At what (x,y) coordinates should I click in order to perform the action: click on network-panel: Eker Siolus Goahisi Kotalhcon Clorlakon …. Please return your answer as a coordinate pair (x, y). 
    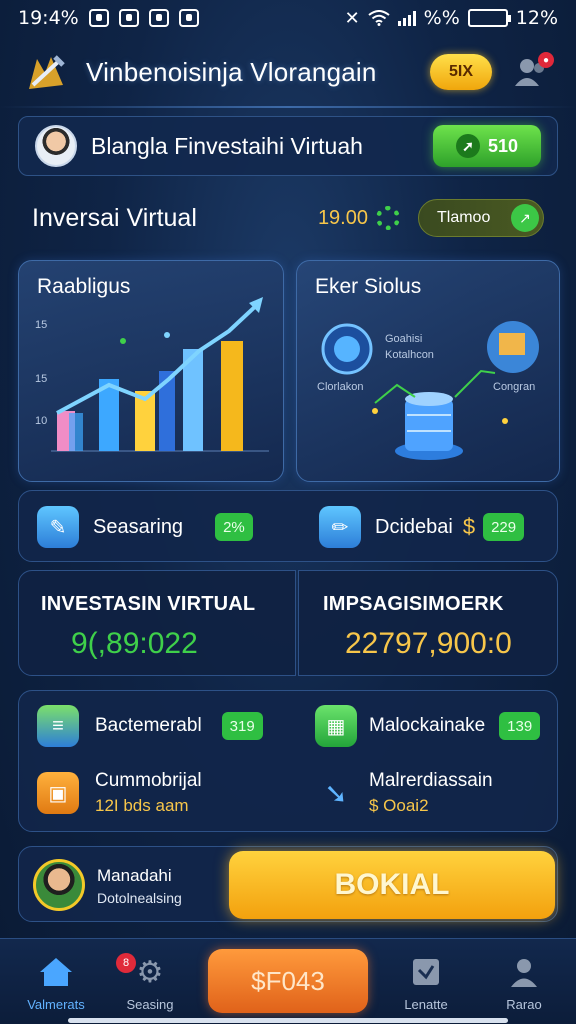
    Looking at the image, I should click on (428, 371).